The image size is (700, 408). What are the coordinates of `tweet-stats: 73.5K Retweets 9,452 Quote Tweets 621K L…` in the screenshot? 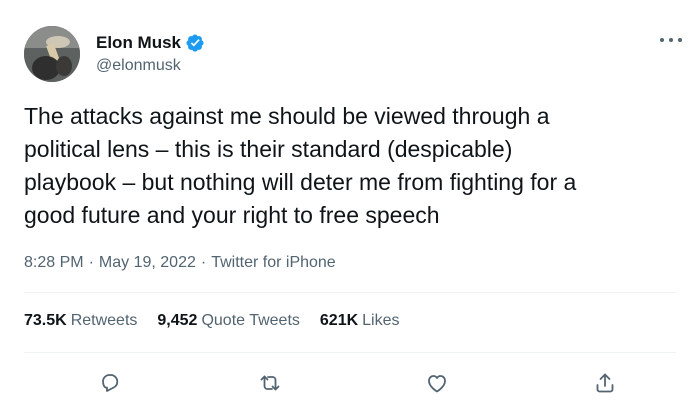 It's located at (222, 321).